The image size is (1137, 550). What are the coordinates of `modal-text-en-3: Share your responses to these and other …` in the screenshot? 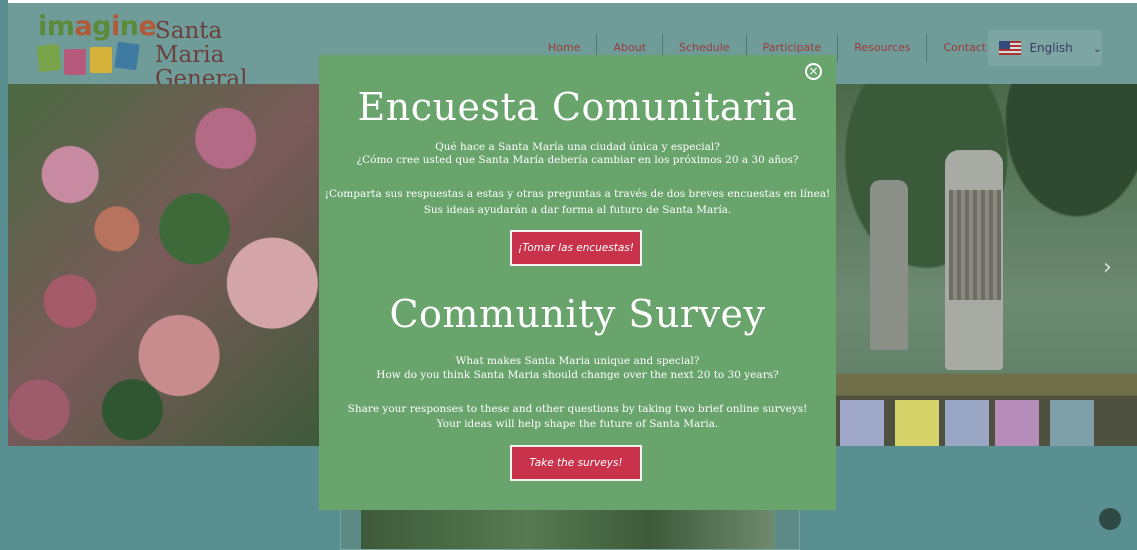 It's located at (577, 409).